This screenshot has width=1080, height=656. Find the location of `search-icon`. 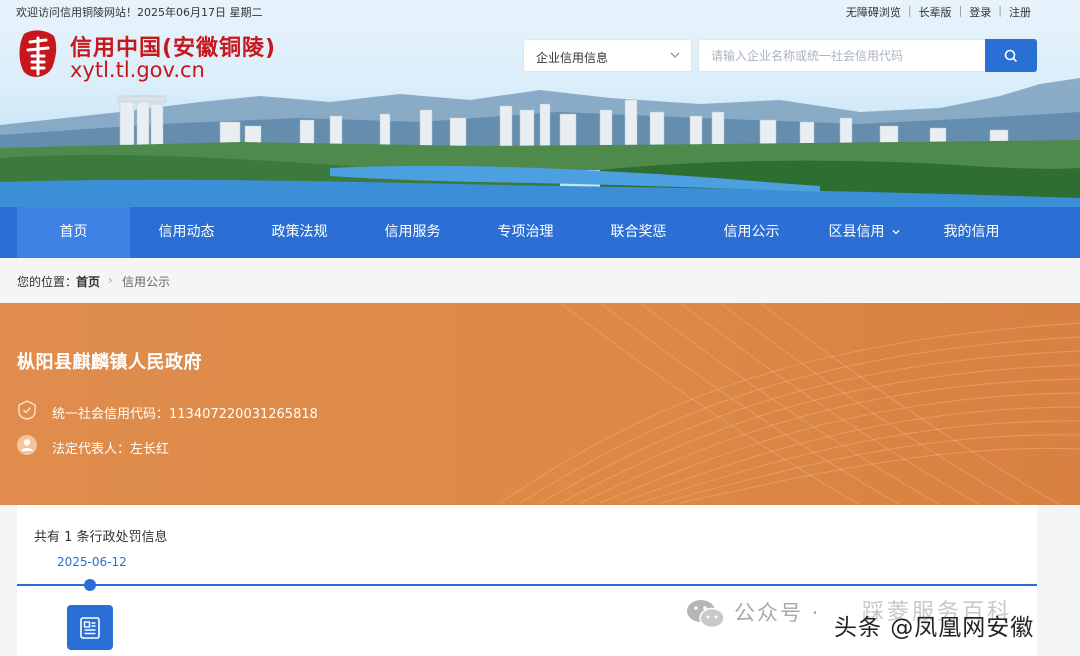

search-icon is located at coordinates (1011, 56).